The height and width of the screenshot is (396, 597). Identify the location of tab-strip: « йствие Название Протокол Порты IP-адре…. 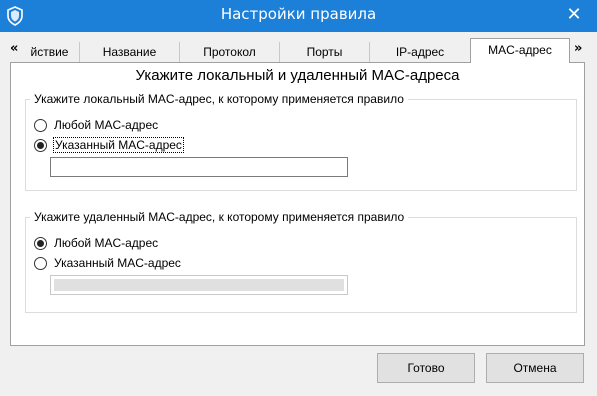
(298, 50).